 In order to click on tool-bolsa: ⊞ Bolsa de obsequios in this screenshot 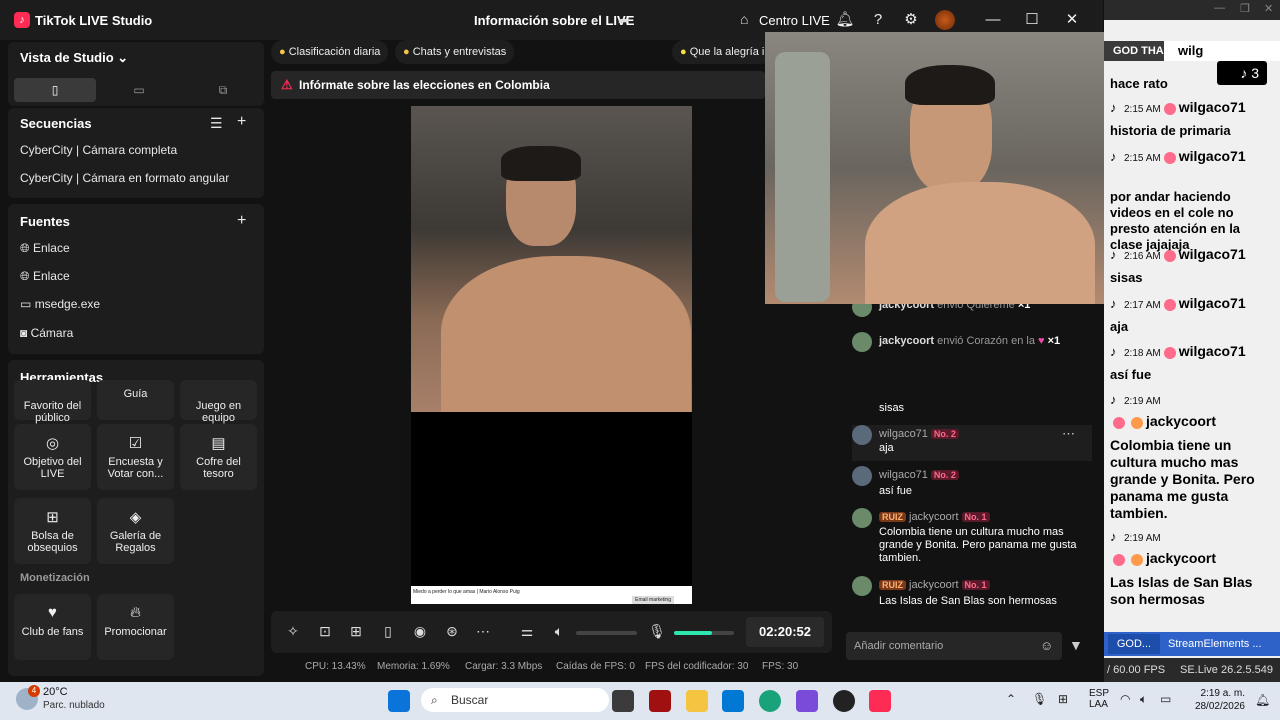, I will do `click(52, 531)`.